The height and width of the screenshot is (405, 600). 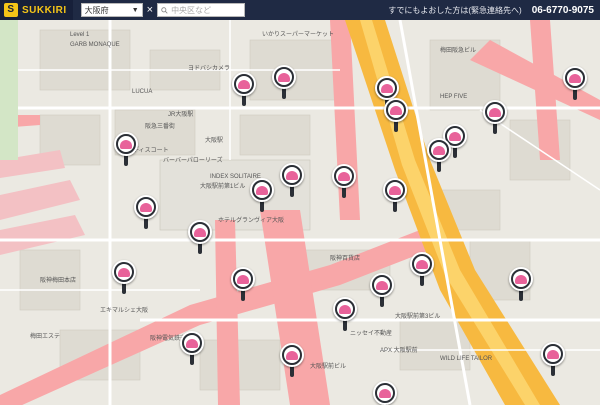 What do you see at coordinates (111, 10) in the screenshot?
I see `prefecture-select: 大阪府 ▼` at bounding box center [111, 10].